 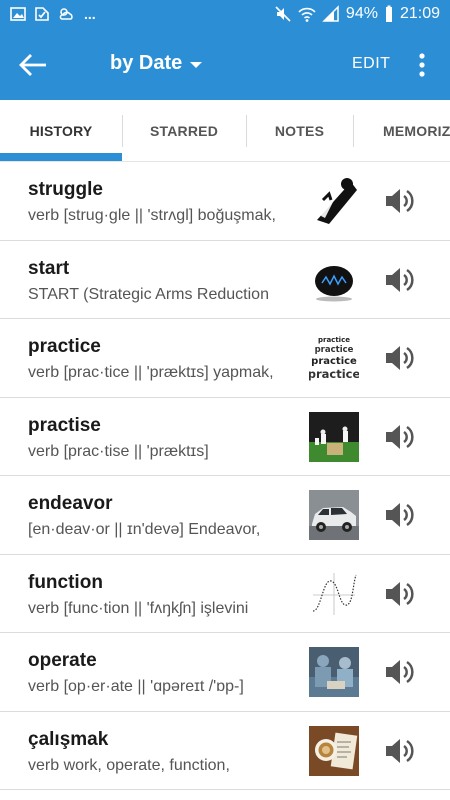 What do you see at coordinates (184, 130) in the screenshot?
I see `tab-starred: STARRED` at bounding box center [184, 130].